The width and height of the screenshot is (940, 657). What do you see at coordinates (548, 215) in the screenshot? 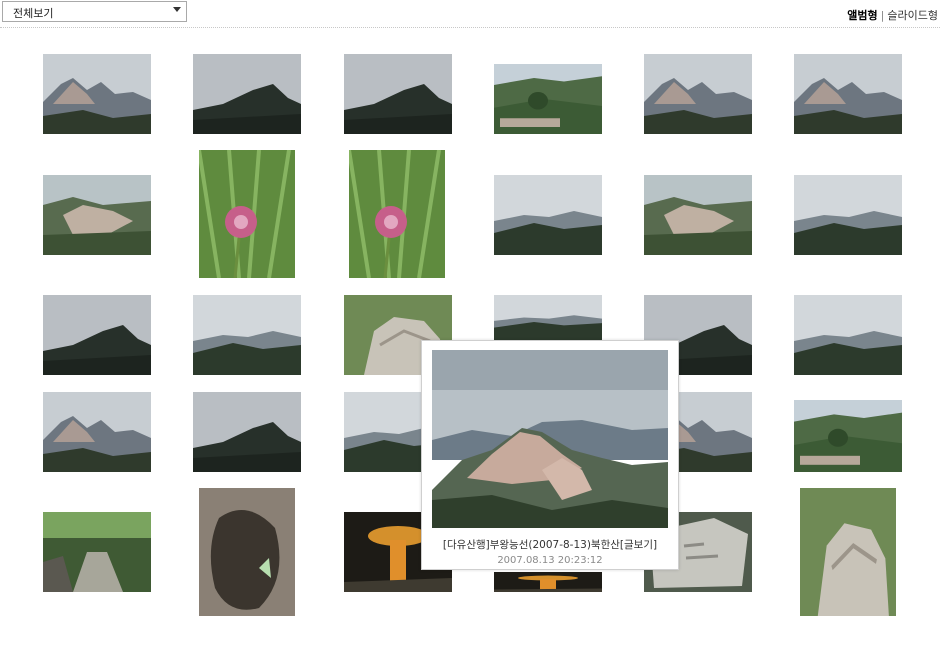
I see `photo-distant-valley` at bounding box center [548, 215].